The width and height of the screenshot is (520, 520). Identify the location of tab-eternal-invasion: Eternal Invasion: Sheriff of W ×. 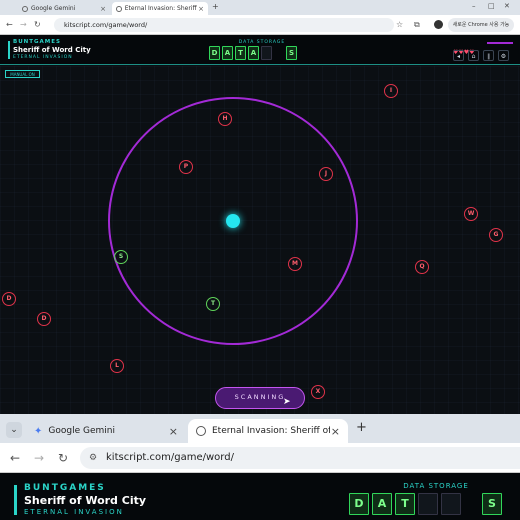
(268, 431).